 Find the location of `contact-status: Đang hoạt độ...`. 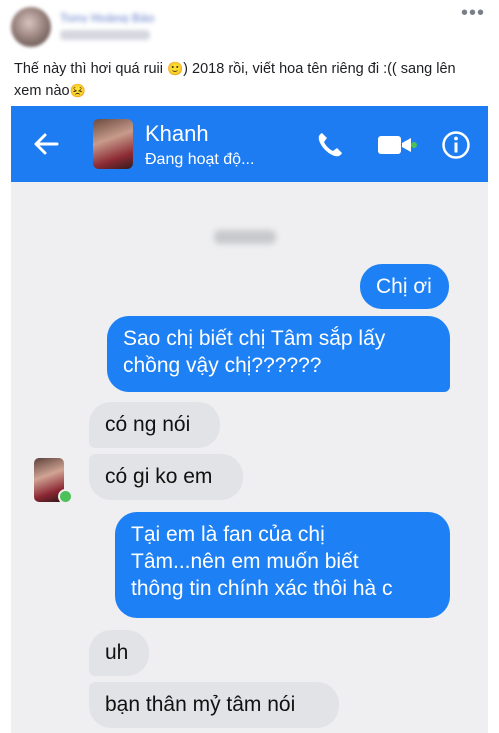

contact-status: Đang hoạt độ... is located at coordinates (200, 159).